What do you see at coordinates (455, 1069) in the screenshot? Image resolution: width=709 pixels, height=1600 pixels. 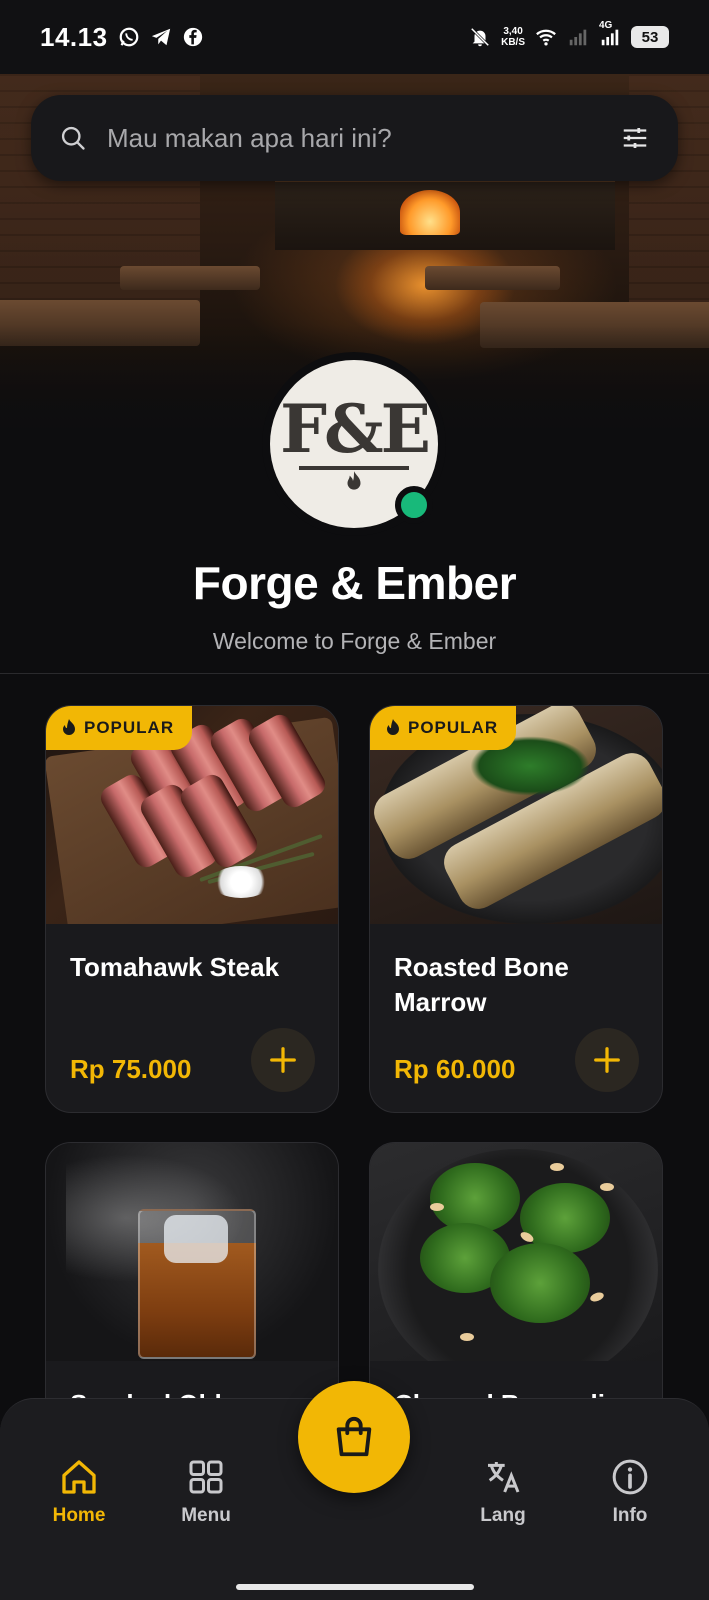 I see `menu-item-price: Rp 60.000` at bounding box center [455, 1069].